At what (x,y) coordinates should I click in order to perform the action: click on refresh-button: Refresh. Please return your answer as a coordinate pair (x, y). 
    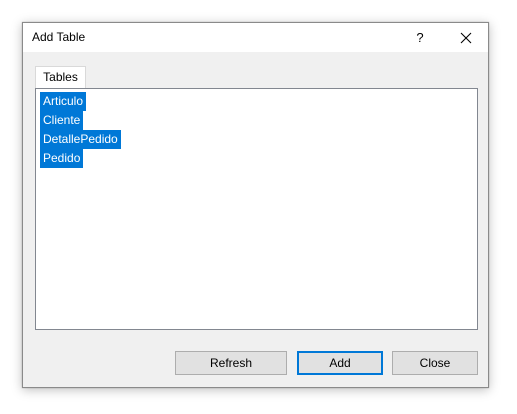
    Looking at the image, I should click on (231, 363).